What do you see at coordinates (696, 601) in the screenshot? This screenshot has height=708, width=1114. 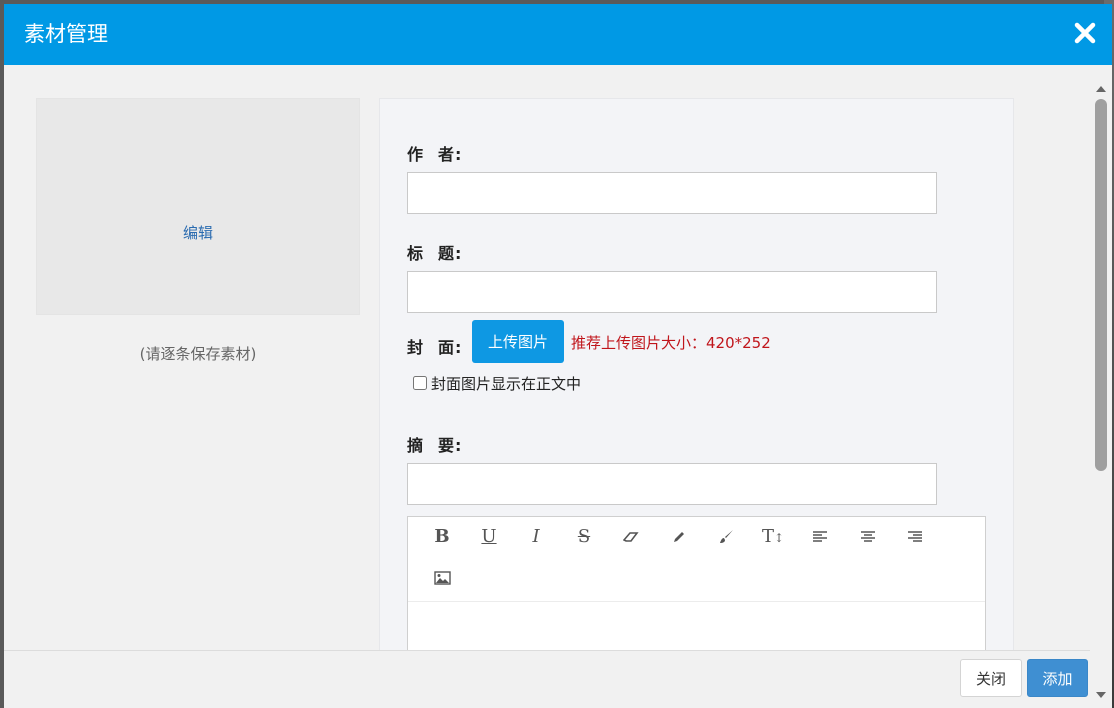 I see `editor-toolbar-divider` at bounding box center [696, 601].